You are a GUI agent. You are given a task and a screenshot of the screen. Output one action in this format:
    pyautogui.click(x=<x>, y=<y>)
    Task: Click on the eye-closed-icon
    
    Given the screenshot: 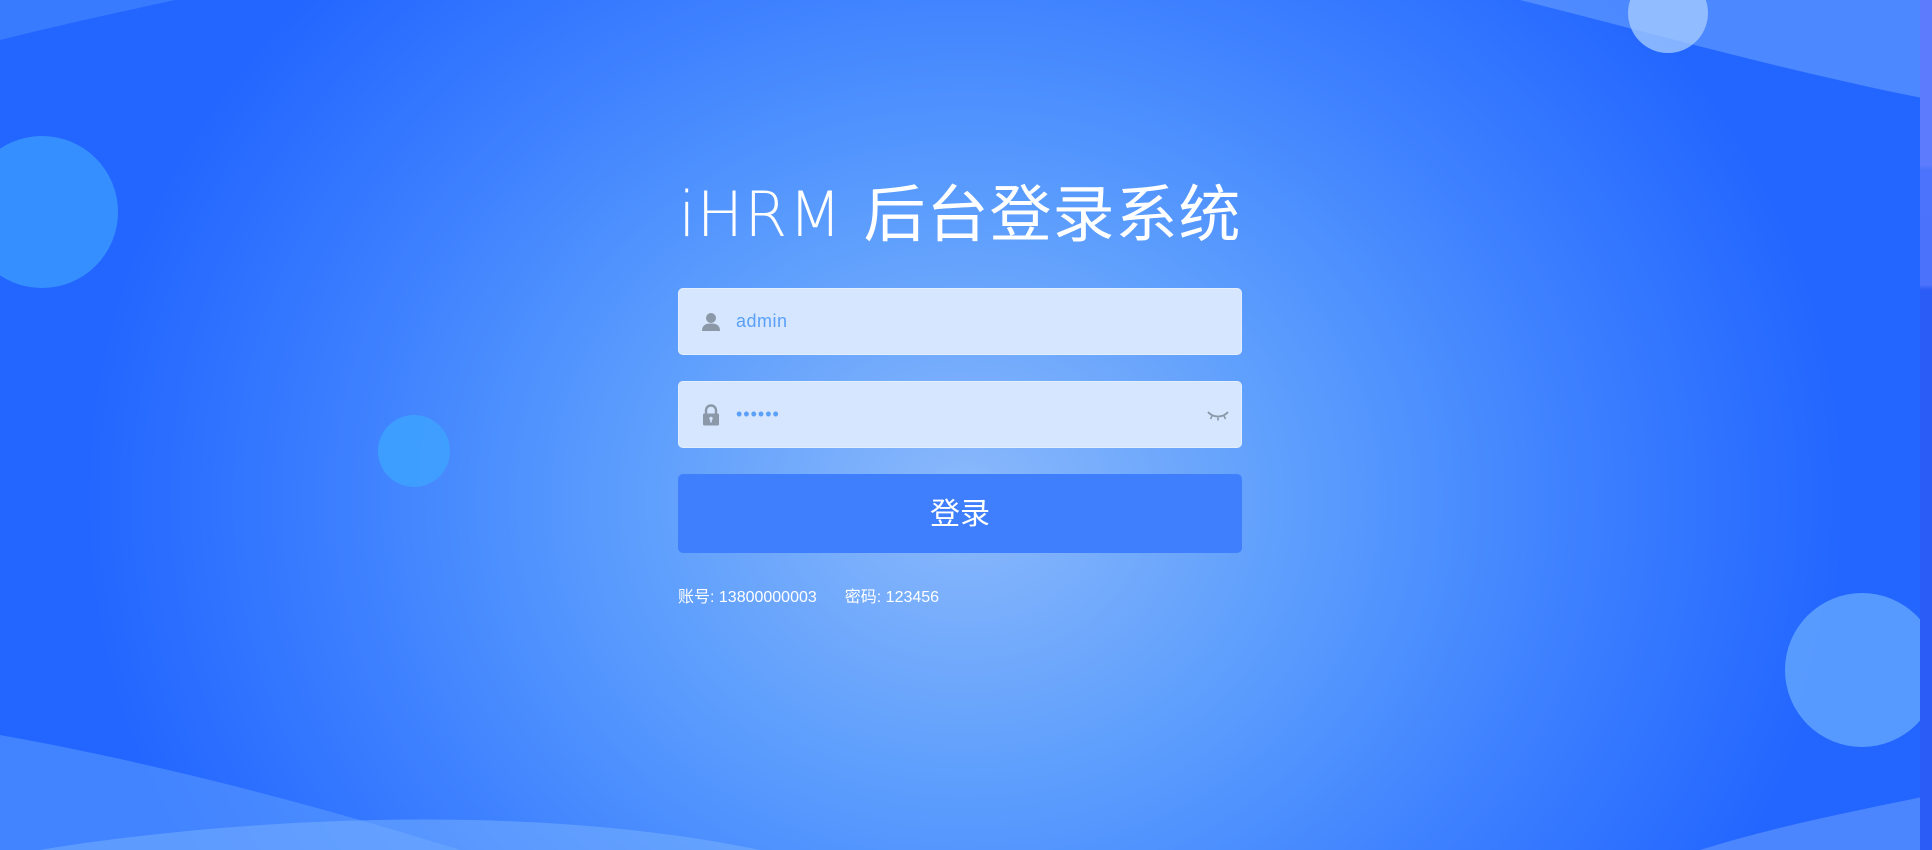 What is the action you would take?
    pyautogui.click(x=1218, y=415)
    